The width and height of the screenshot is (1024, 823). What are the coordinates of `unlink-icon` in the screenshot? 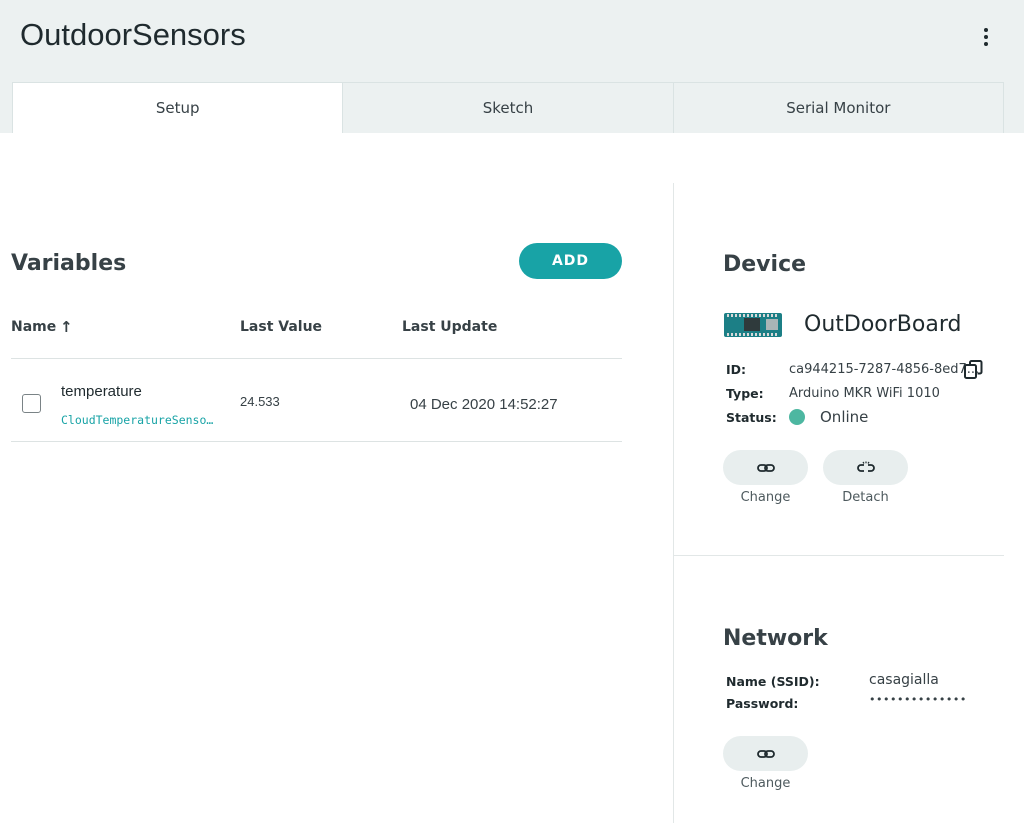 It's located at (865, 466).